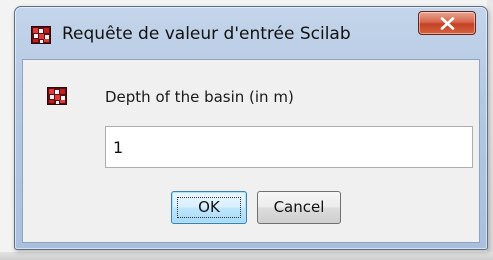  I want to click on ok-button-label: OK, so click(209, 207).